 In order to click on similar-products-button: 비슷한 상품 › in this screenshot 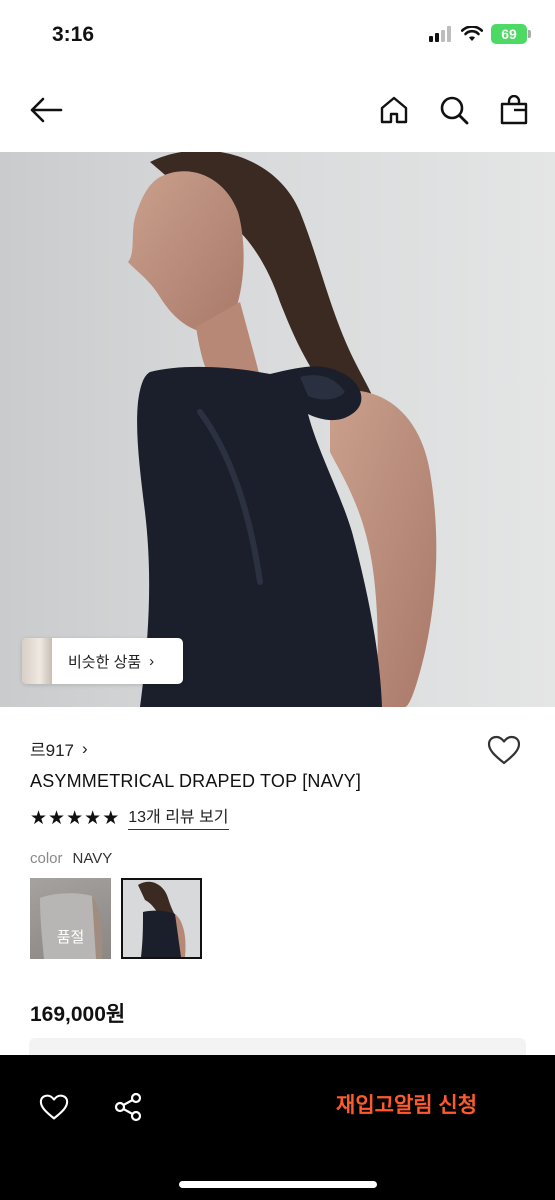, I will do `click(102, 661)`.